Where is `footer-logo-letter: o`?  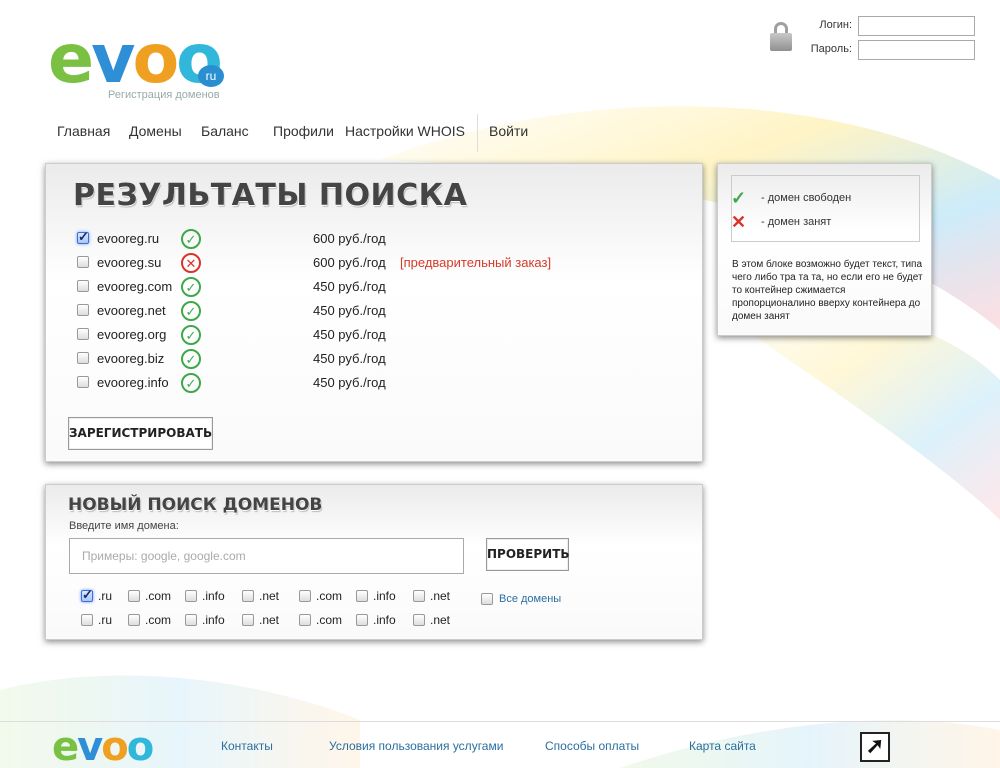 footer-logo-letter: o is located at coordinates (140, 746).